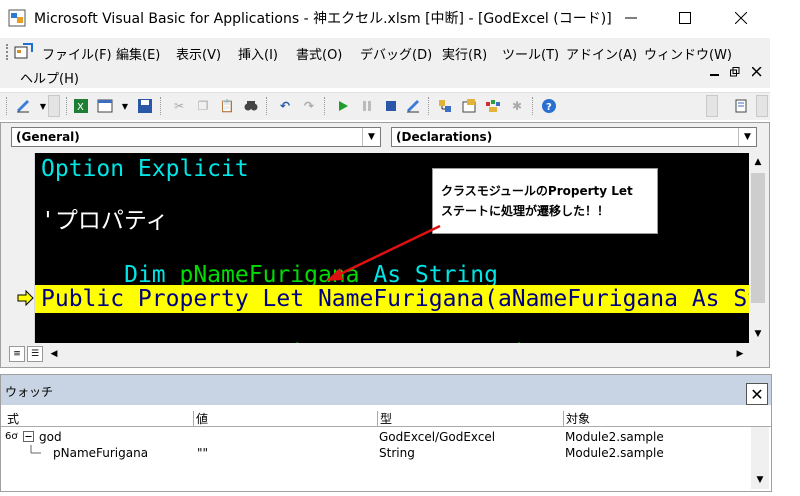 Image resolution: width=800 pixels, height=496 pixels. Describe the element at coordinates (285, 106) in the screenshot. I see `undo-icon: ↶` at that location.